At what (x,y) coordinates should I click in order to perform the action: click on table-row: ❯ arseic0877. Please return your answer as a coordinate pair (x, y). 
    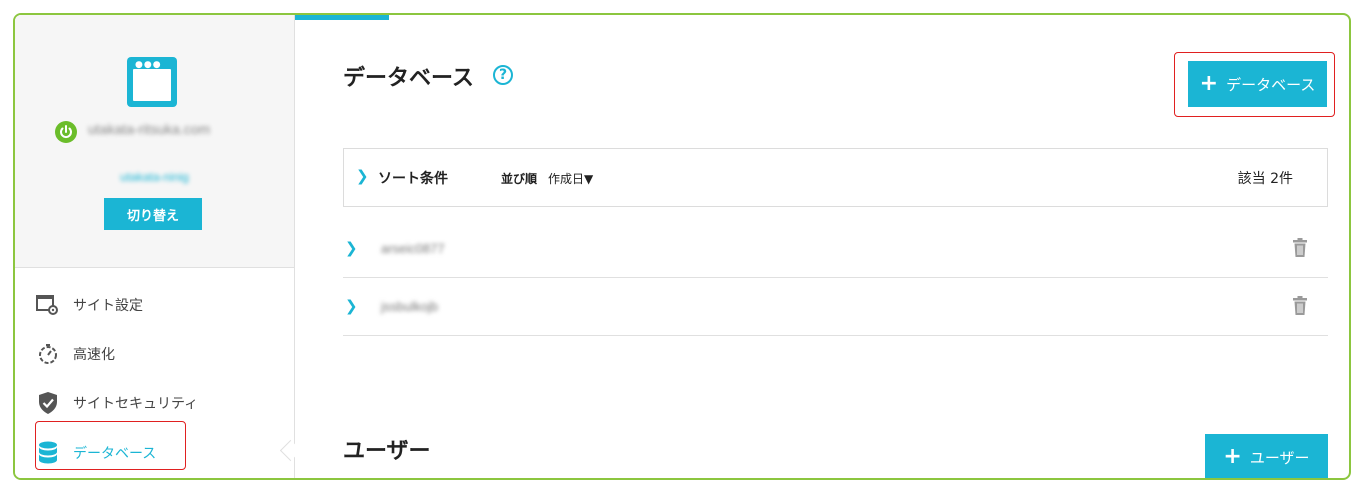
    Looking at the image, I should click on (835, 249).